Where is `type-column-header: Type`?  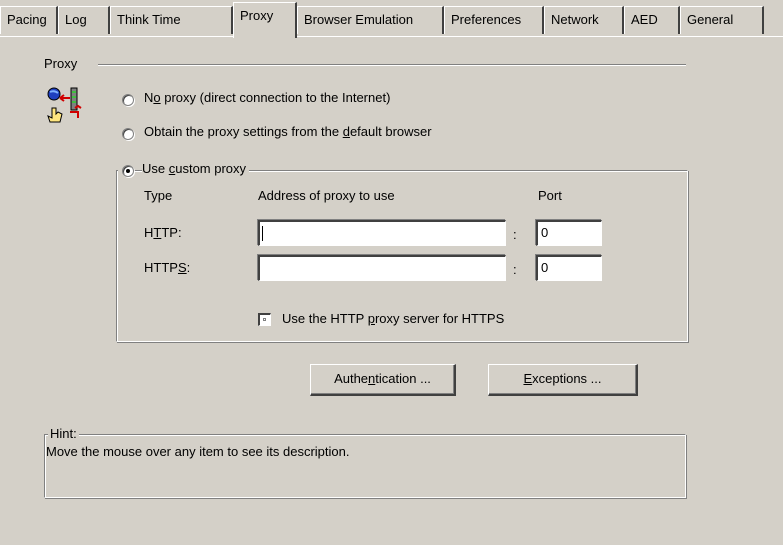 type-column-header: Type is located at coordinates (158, 195).